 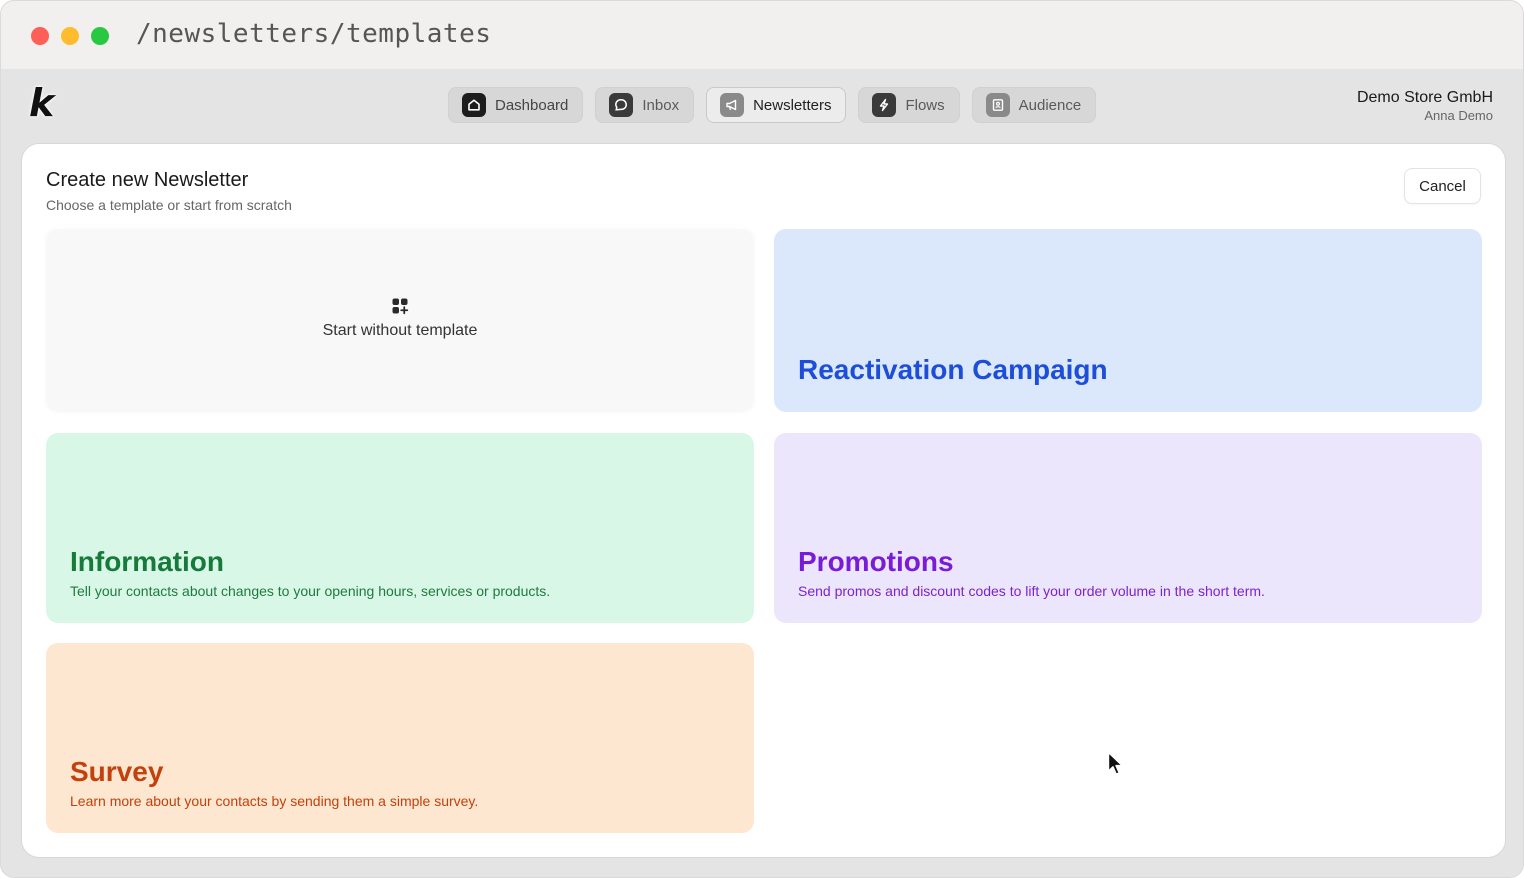 I want to click on account-menu: Demo Store GmbH Anna Demo, so click(x=1425, y=106).